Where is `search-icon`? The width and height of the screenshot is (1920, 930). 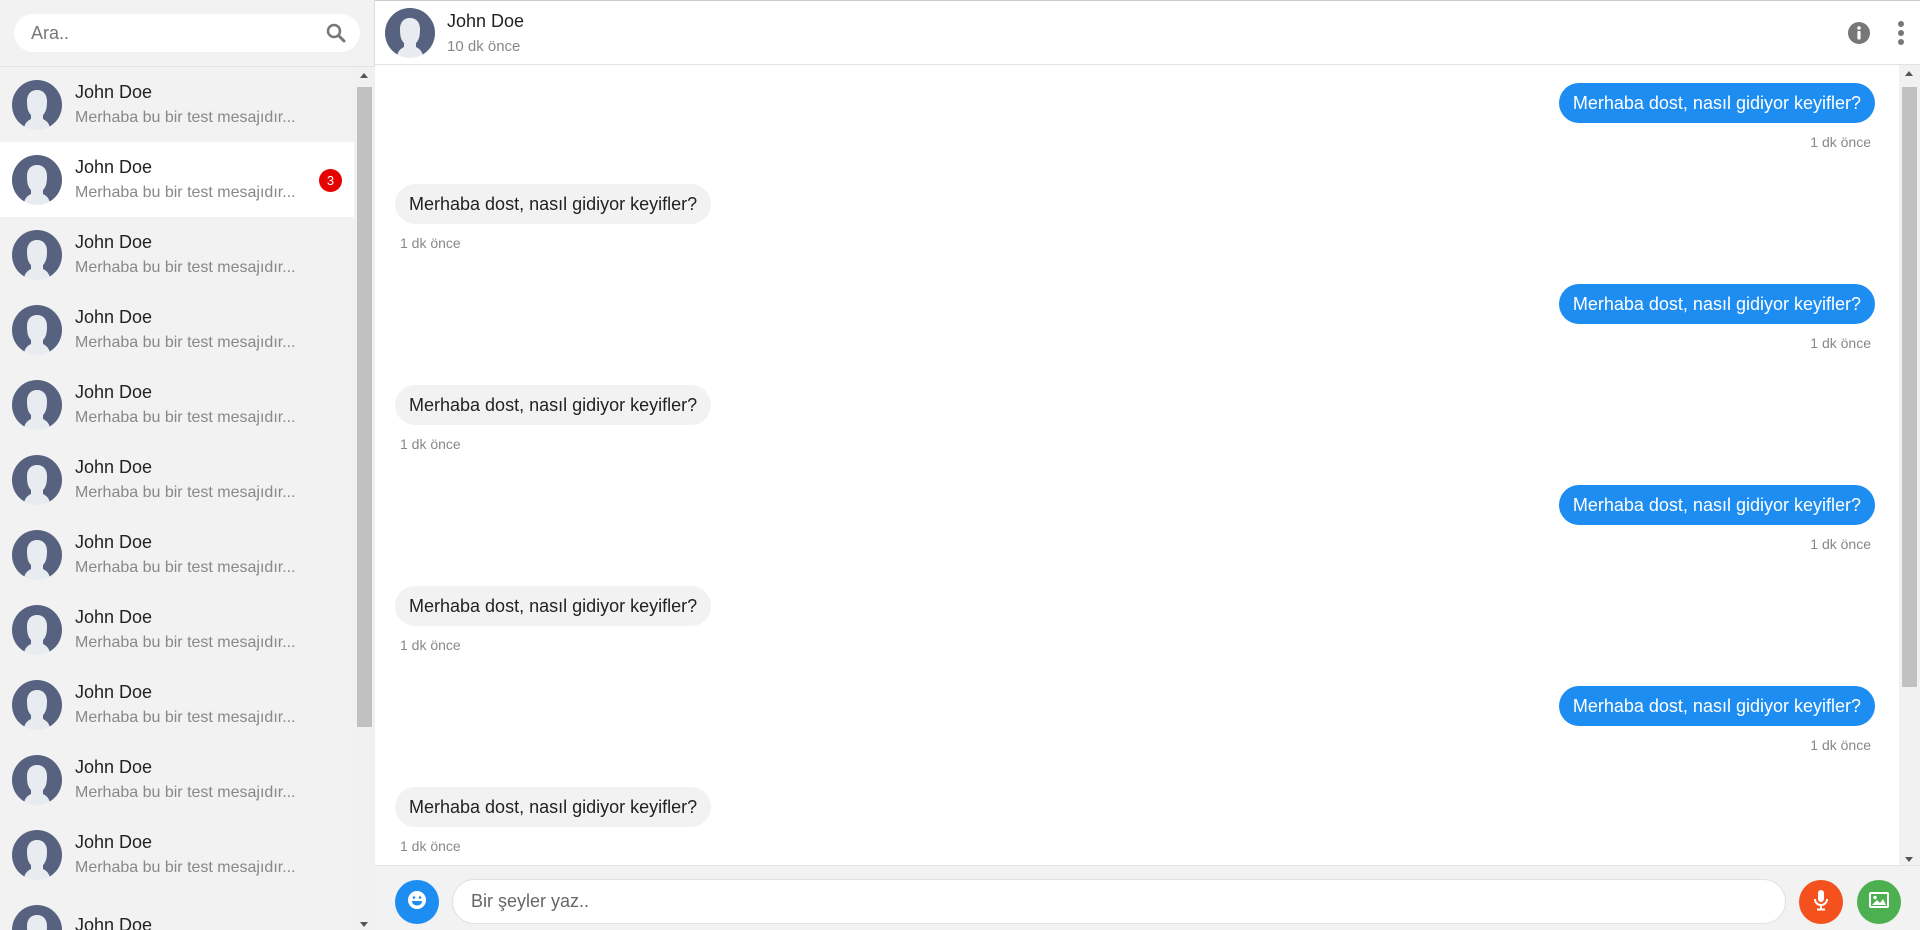
search-icon is located at coordinates (336, 33).